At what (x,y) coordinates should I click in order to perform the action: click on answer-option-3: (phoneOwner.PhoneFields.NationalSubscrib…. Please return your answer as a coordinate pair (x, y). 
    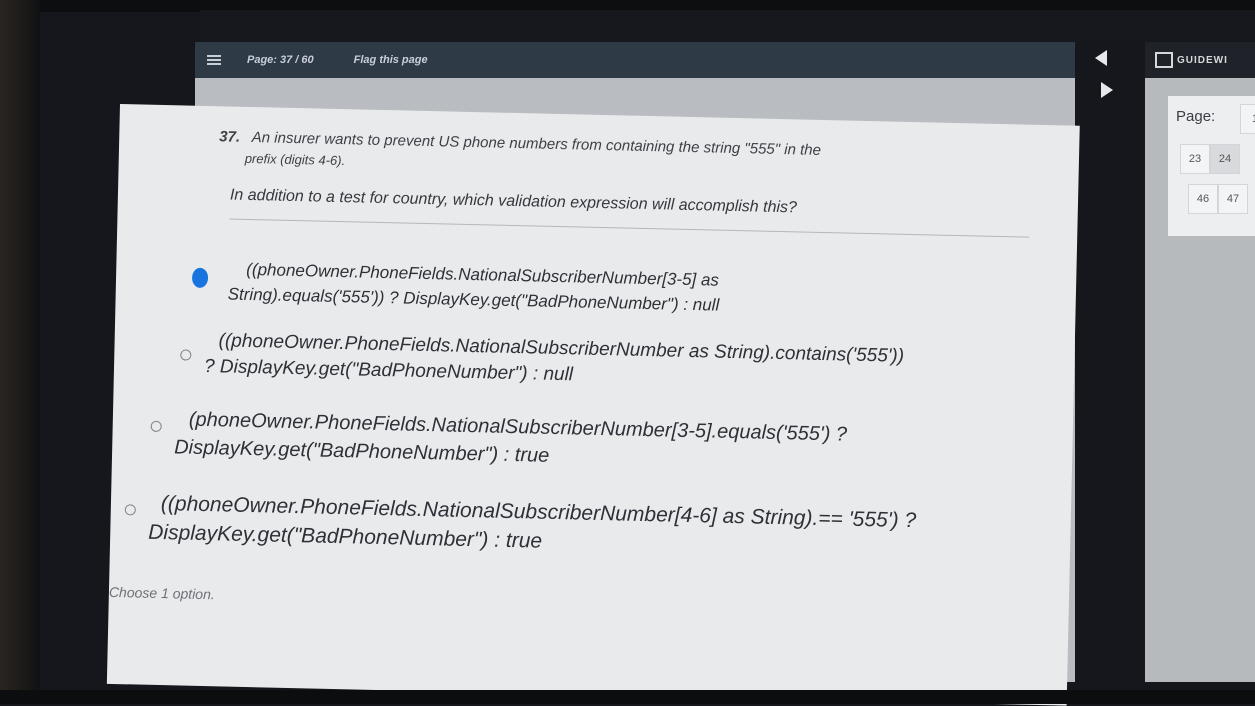
    Looking at the image, I should click on (498, 440).